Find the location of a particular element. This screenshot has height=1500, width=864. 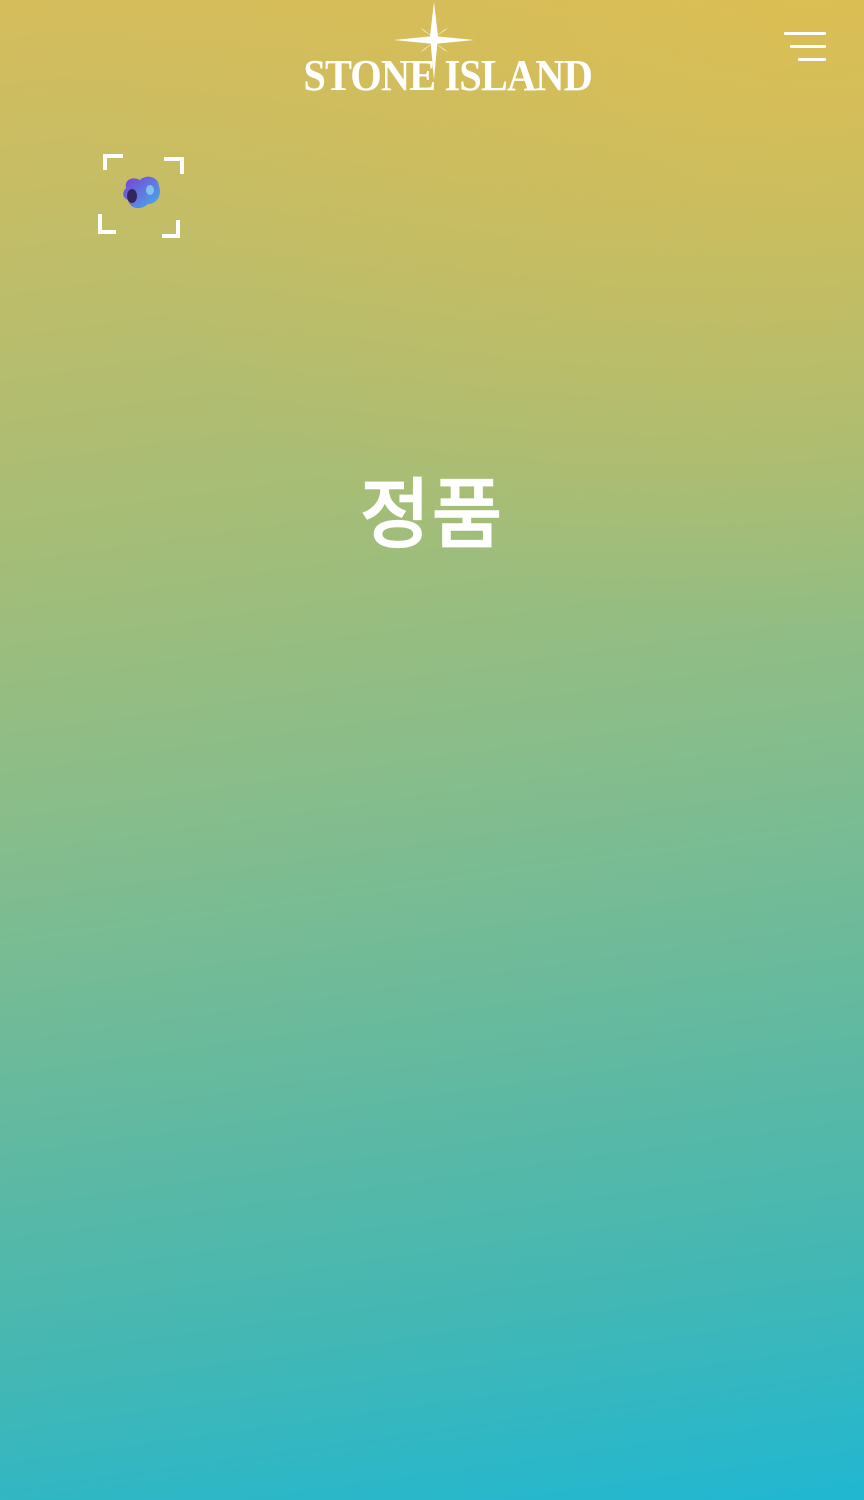

header: STONE ISLAND is located at coordinates (432, 55).